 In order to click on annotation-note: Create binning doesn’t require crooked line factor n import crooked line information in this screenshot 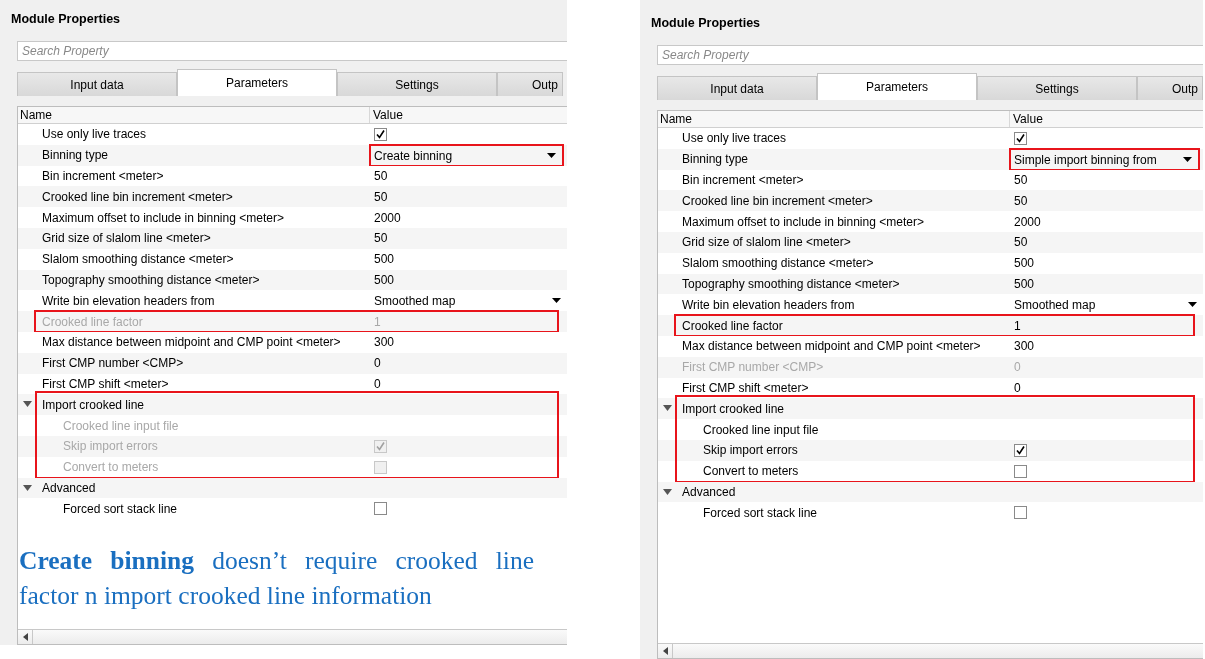, I will do `click(276, 579)`.